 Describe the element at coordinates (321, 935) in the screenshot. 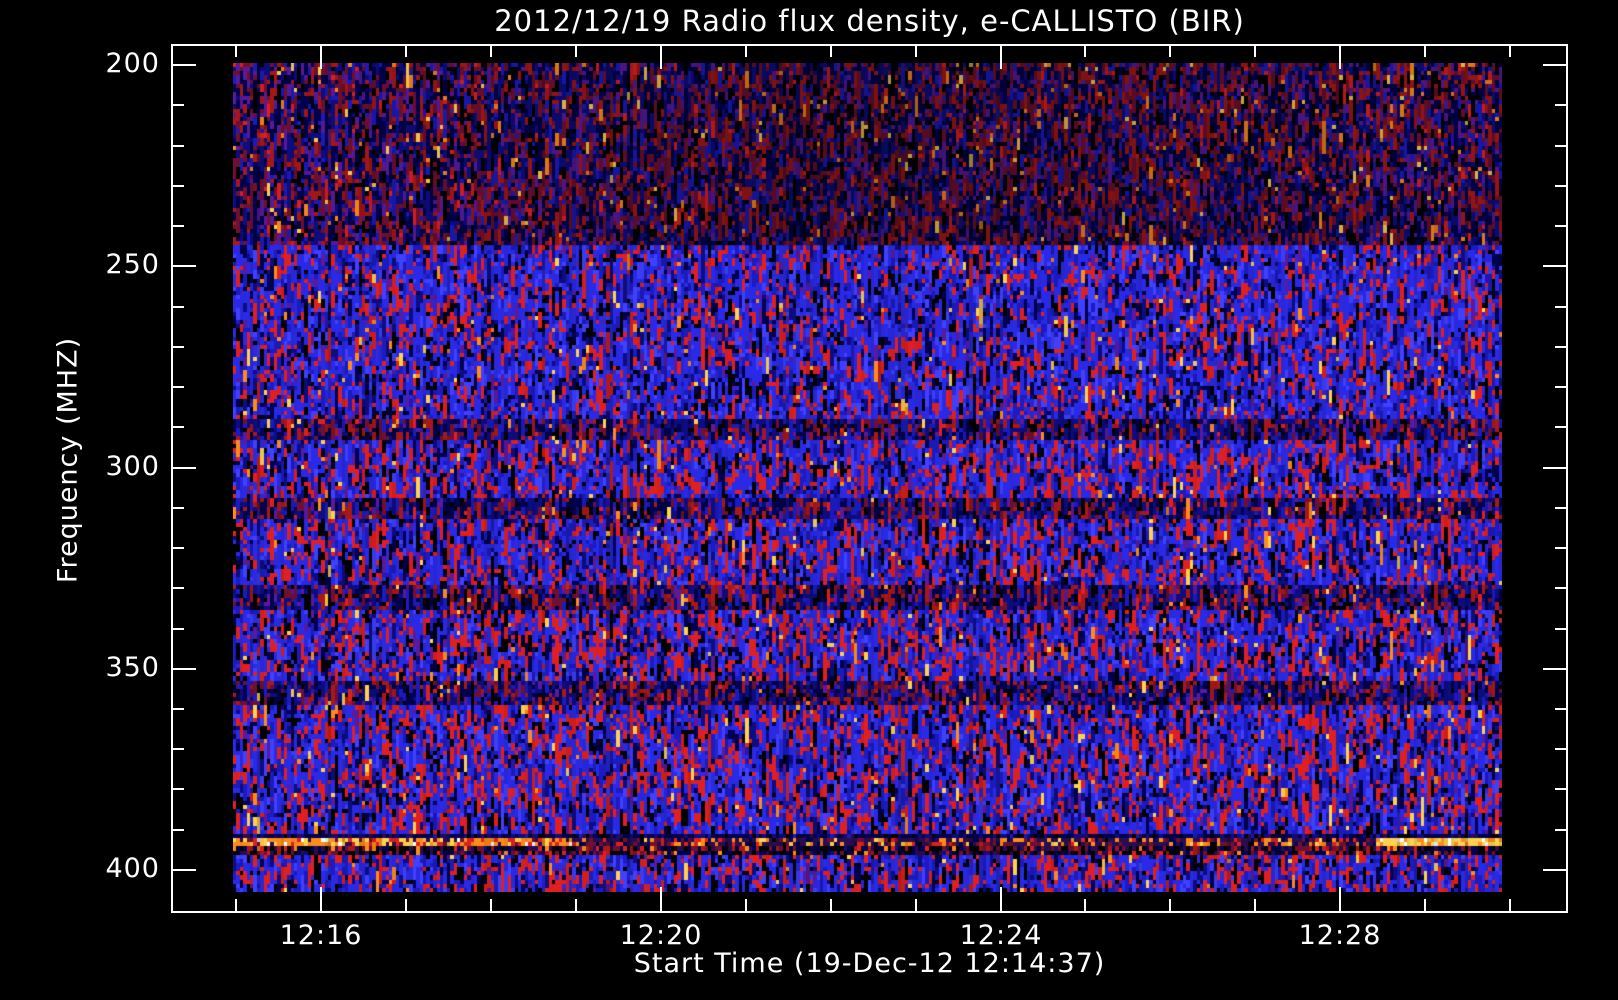

I see `x-tick-label: 12:16` at that location.